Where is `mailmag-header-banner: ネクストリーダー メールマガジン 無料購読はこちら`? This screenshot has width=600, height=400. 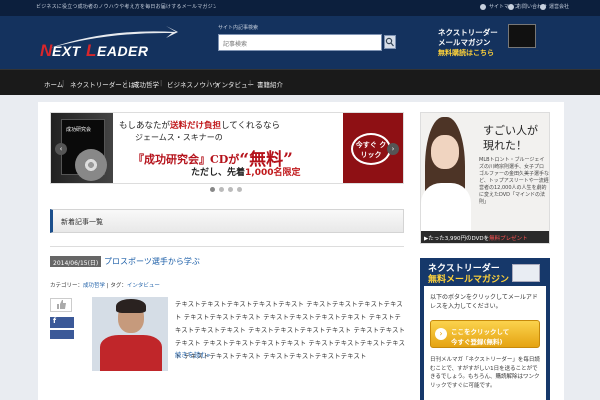
mailmag-header-banner: ネクストリーダー メールマガジン 無料購読はこちら is located at coordinates (484, 42).